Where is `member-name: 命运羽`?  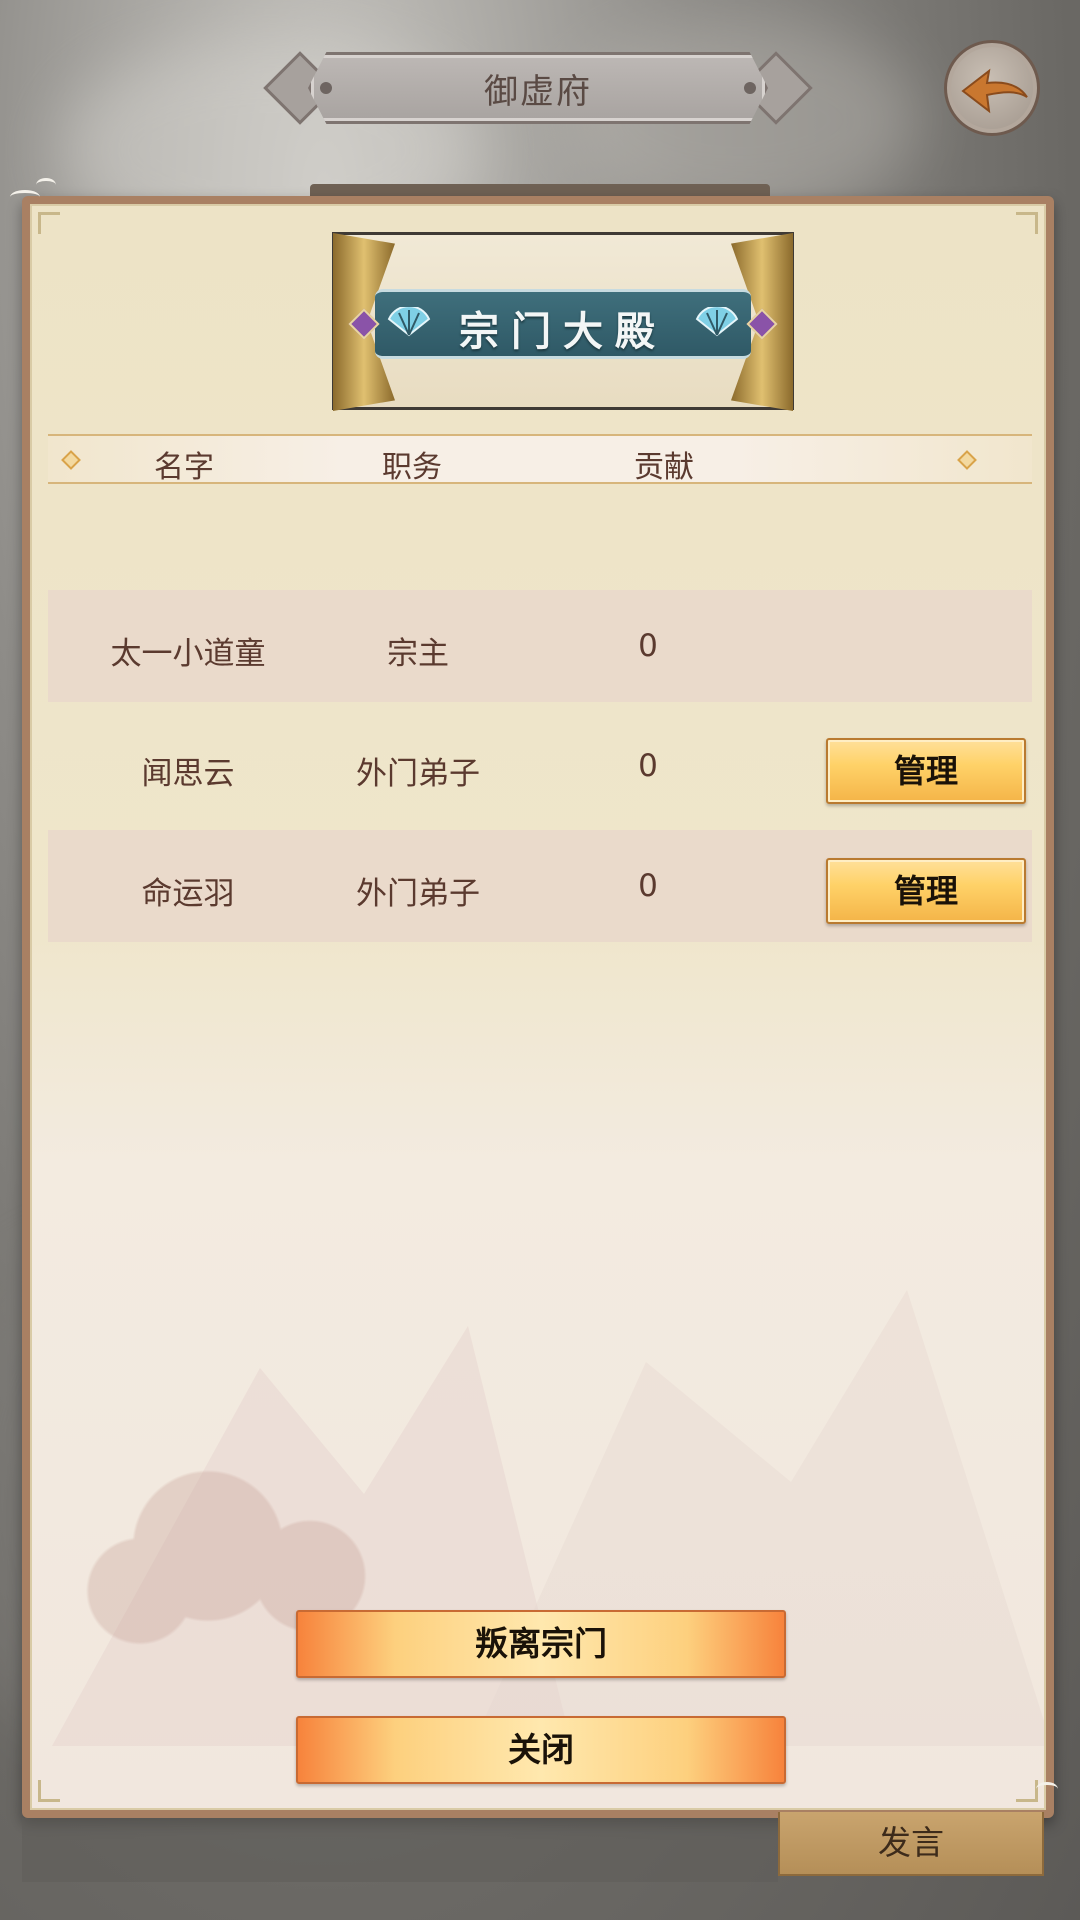 member-name: 命运羽 is located at coordinates (188, 894).